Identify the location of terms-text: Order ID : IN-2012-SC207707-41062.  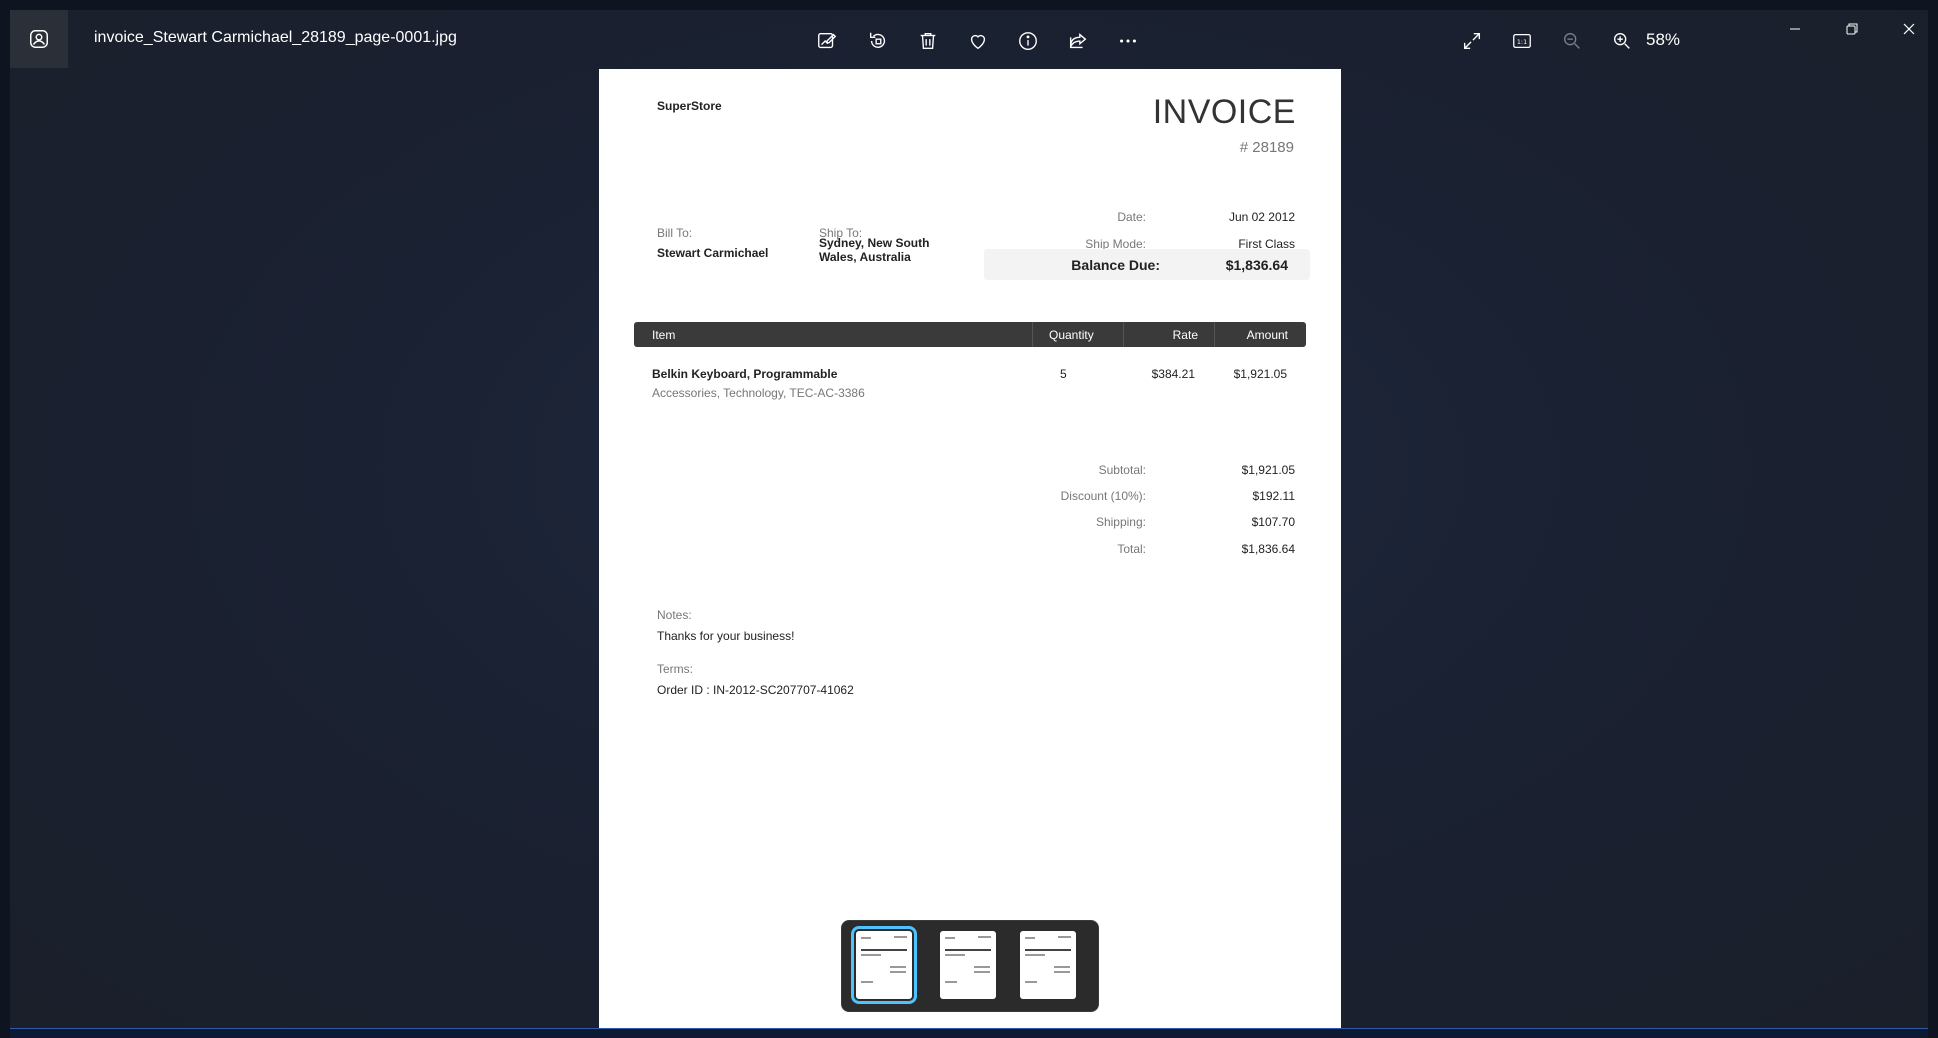
(755, 690).